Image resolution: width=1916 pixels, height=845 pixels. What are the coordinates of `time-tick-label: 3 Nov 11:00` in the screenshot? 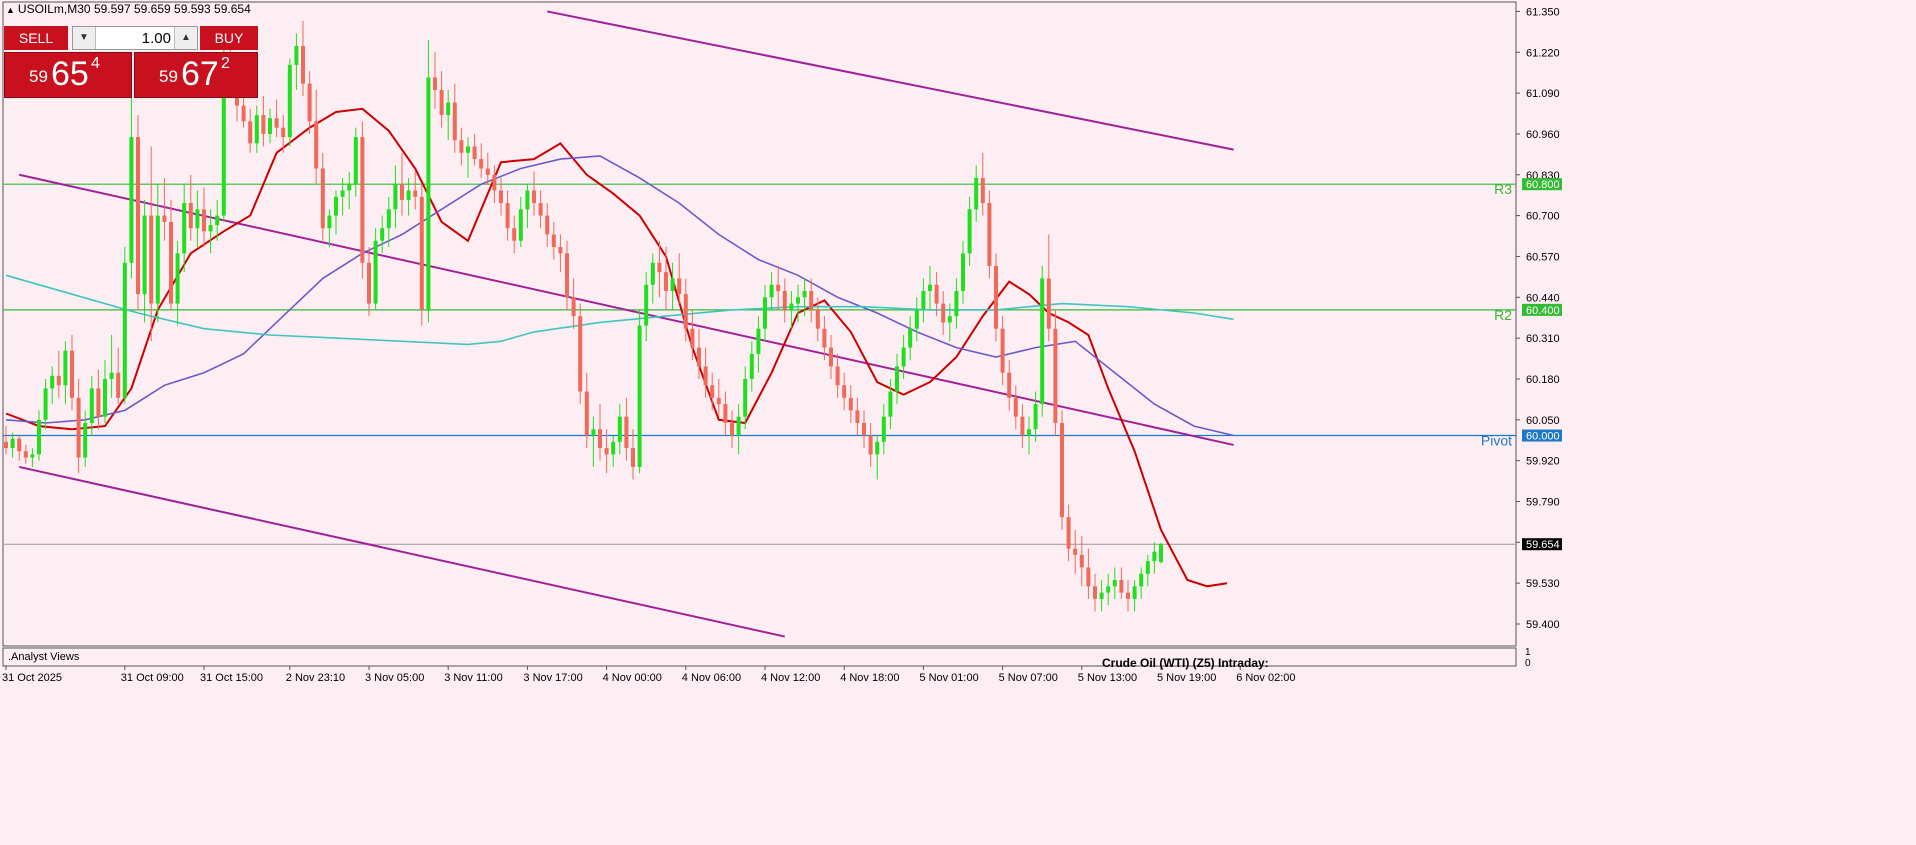 It's located at (473, 678).